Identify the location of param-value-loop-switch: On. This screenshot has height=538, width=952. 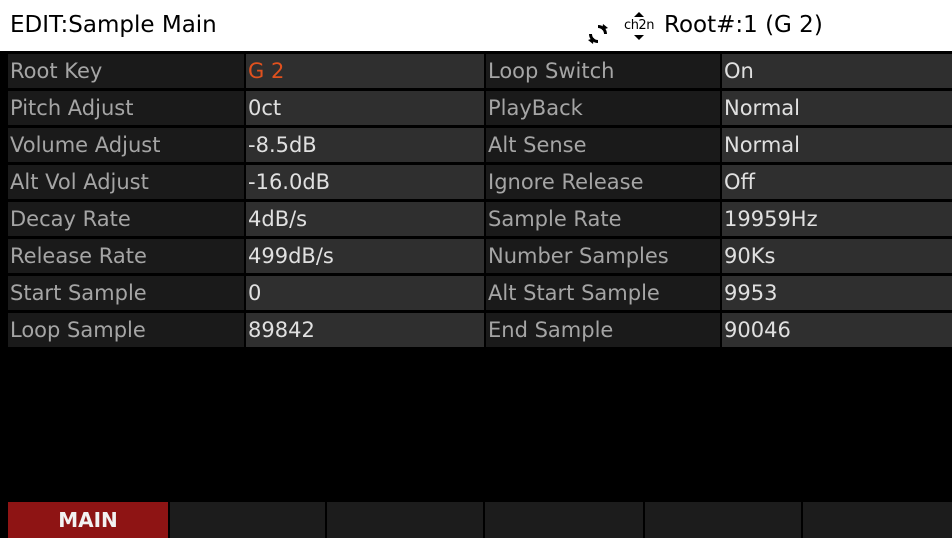
(837, 71).